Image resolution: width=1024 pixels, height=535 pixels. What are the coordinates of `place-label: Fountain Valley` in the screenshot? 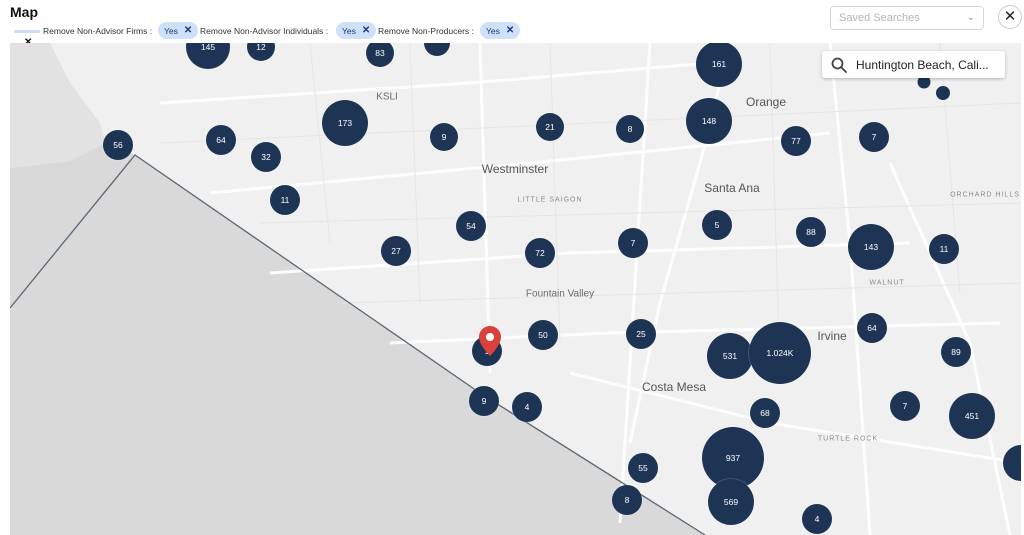 It's located at (560, 294).